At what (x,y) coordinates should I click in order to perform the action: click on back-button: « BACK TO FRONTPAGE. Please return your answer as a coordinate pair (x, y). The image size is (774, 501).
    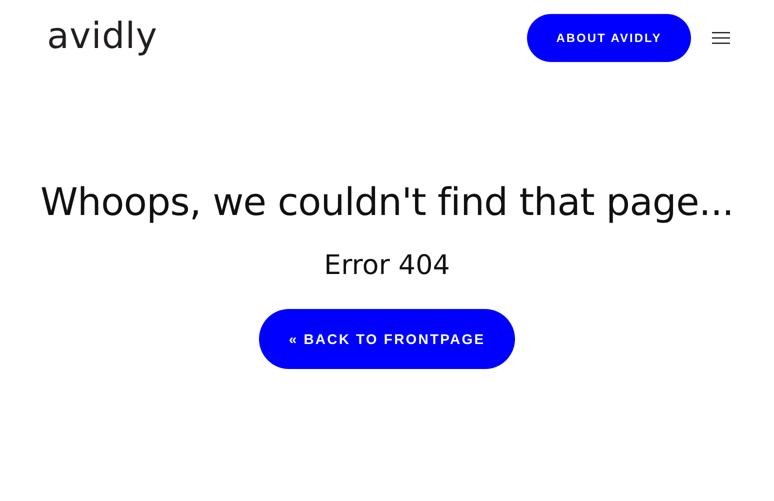
    Looking at the image, I should click on (387, 339).